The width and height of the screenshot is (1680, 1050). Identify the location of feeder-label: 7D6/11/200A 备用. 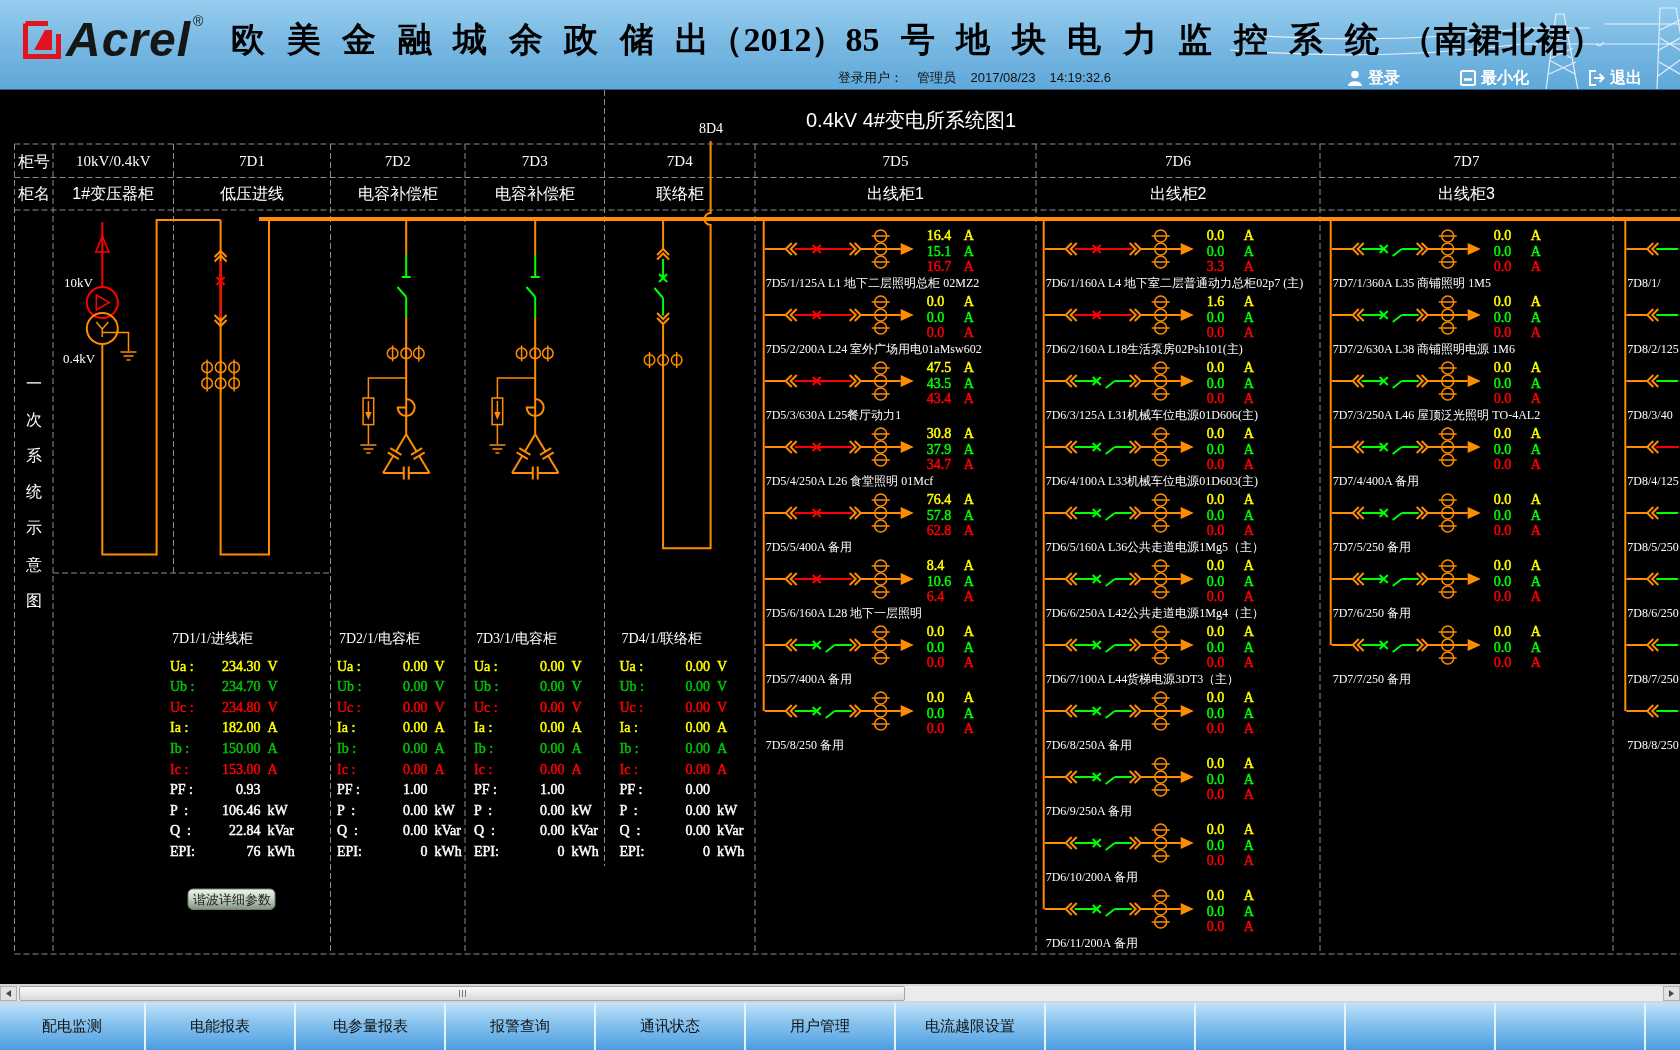
(1091, 943).